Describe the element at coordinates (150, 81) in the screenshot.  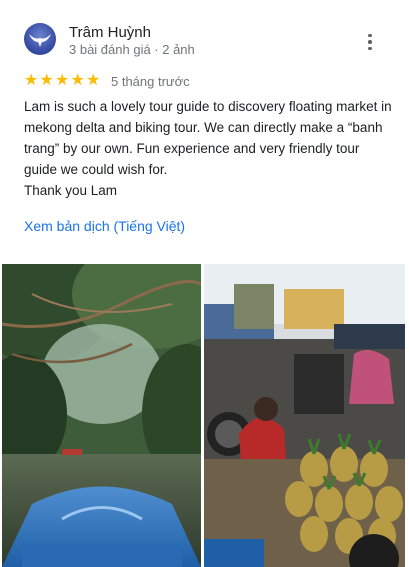
I see `review-time: 5 tháng trước` at that location.